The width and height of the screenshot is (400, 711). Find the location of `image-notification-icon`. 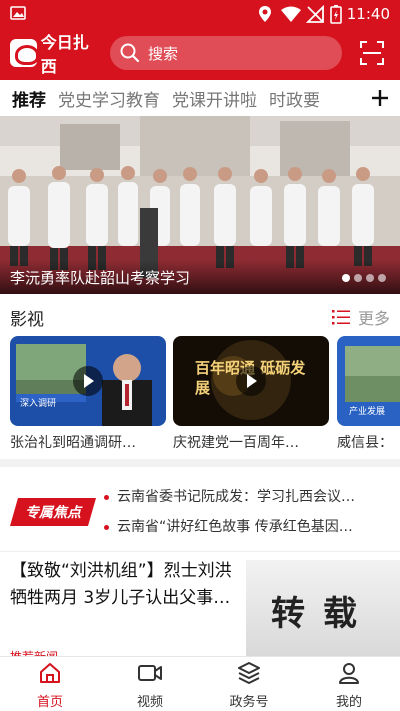

image-notification-icon is located at coordinates (18, 13).